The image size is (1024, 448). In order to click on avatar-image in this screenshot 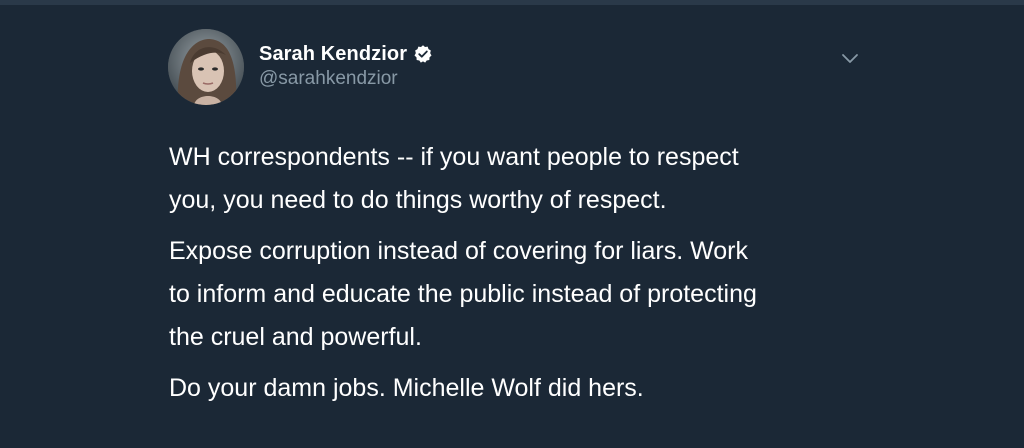, I will do `click(206, 67)`.